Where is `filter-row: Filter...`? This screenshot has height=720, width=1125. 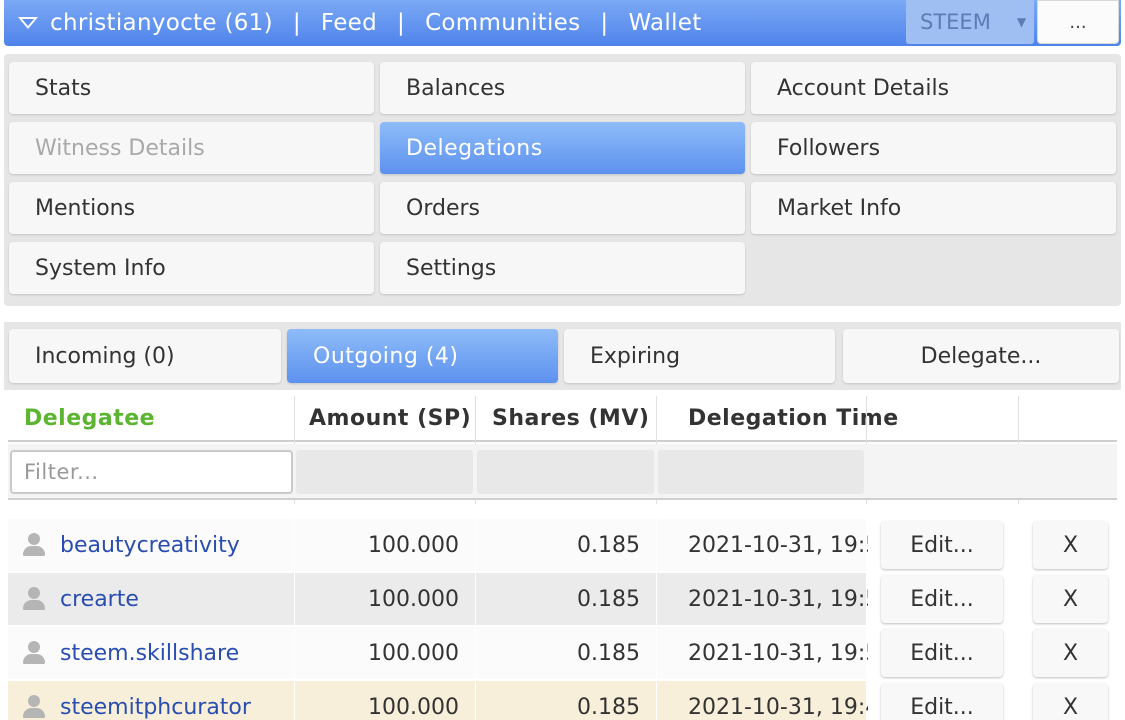 filter-row: Filter... is located at coordinates (562, 472).